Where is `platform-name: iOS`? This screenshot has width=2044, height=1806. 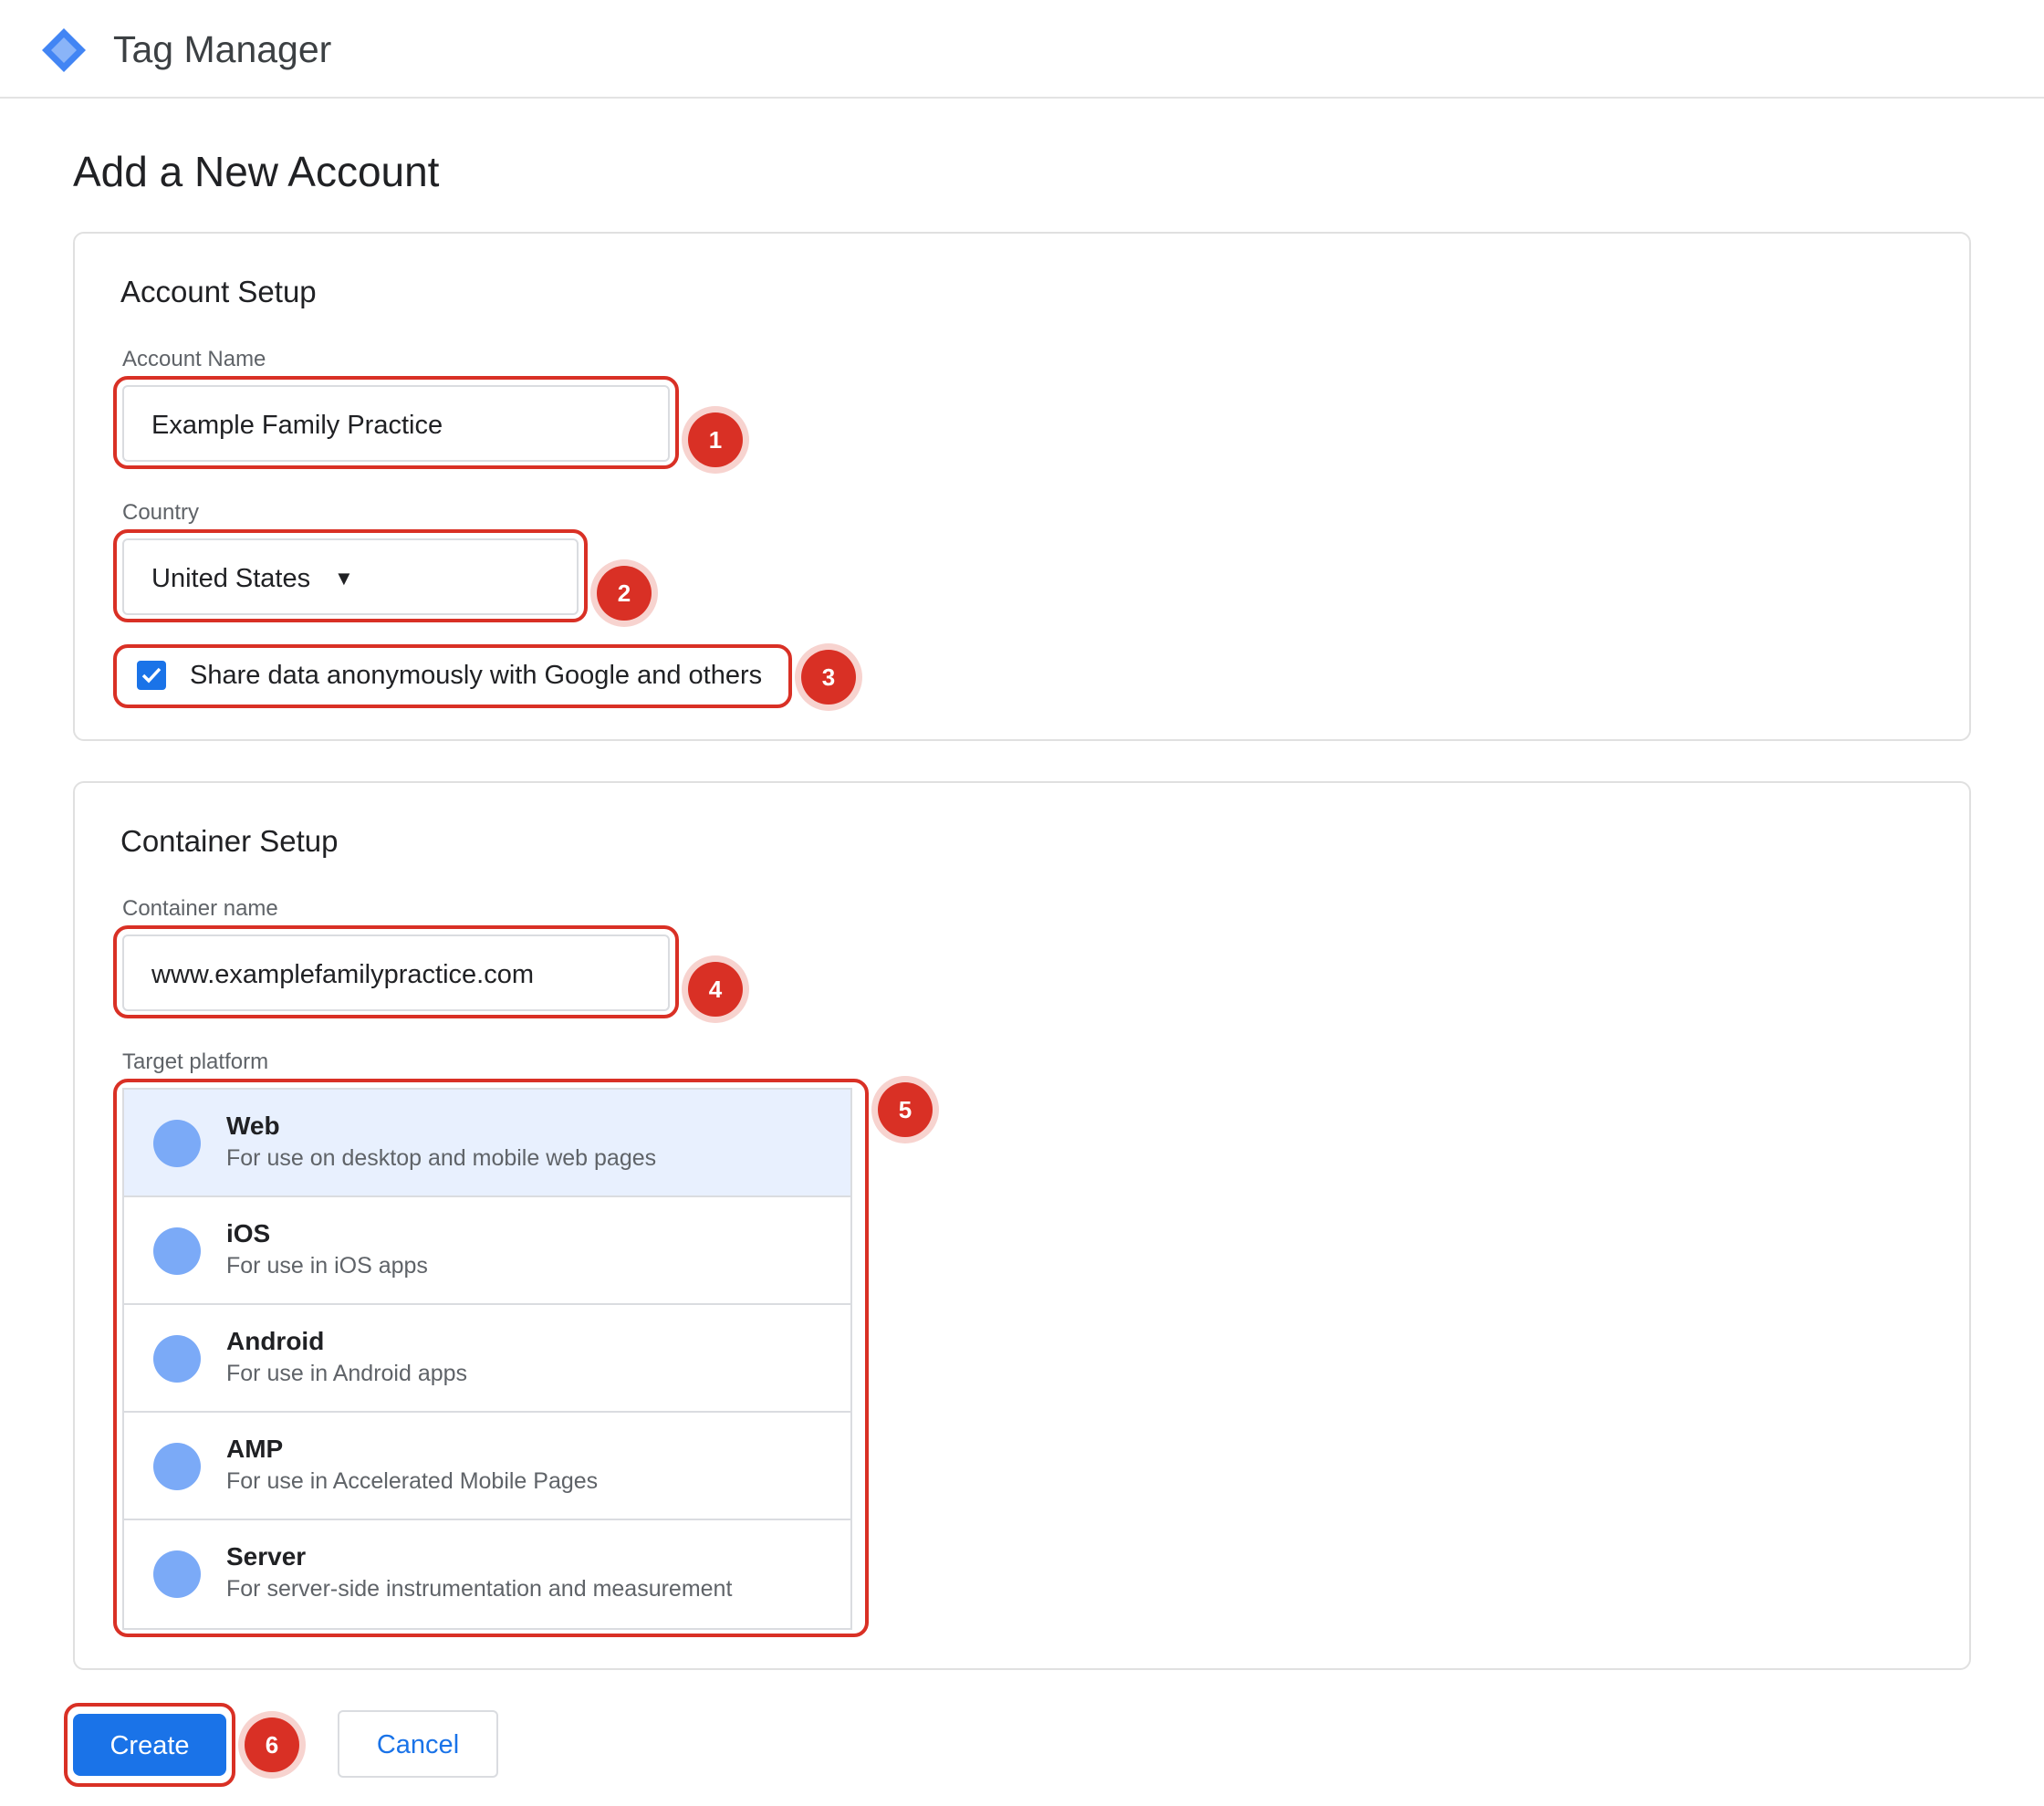
platform-name: iOS is located at coordinates (248, 1233).